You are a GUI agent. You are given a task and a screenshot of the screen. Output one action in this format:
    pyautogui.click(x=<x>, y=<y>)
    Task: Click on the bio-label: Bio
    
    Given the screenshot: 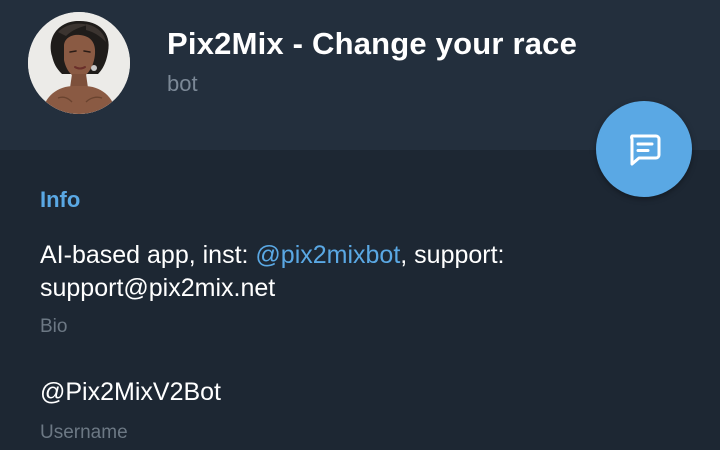 What is the action you would take?
    pyautogui.click(x=54, y=326)
    